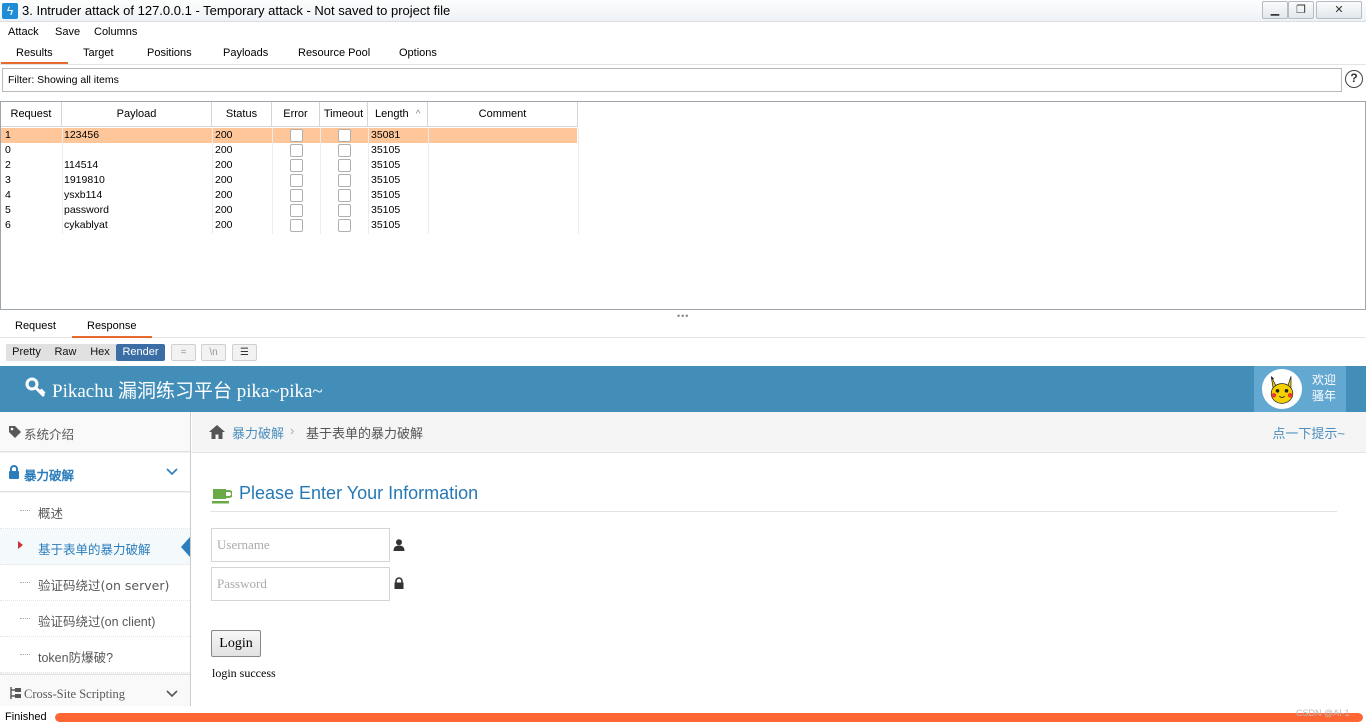 The width and height of the screenshot is (1366, 728). Describe the element at coordinates (35, 326) in the screenshot. I see `tab-request: Request` at that location.